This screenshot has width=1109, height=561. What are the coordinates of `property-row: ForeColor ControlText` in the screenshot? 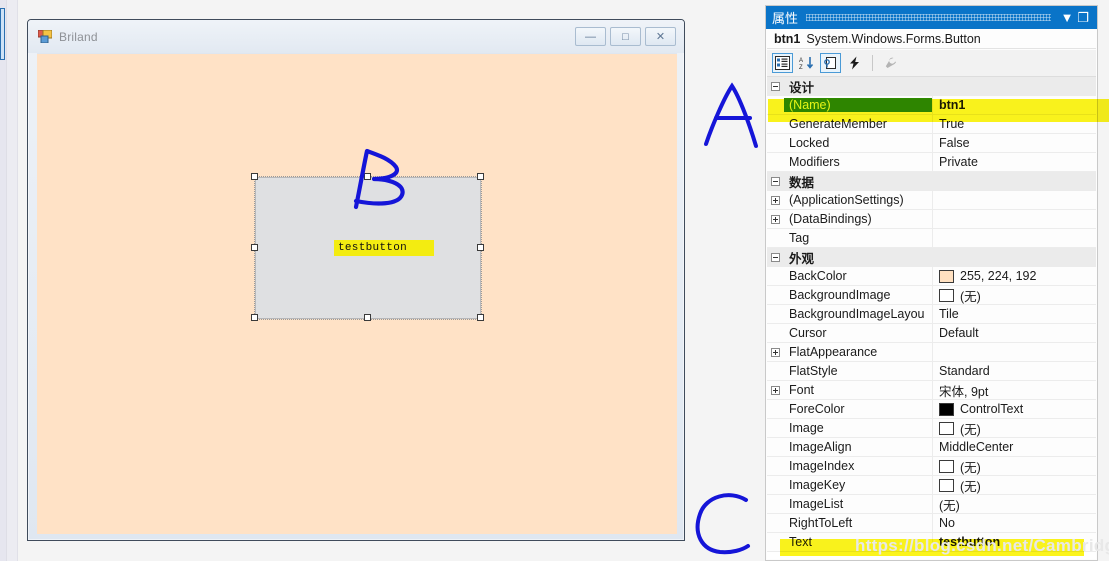 It's located at (931, 409).